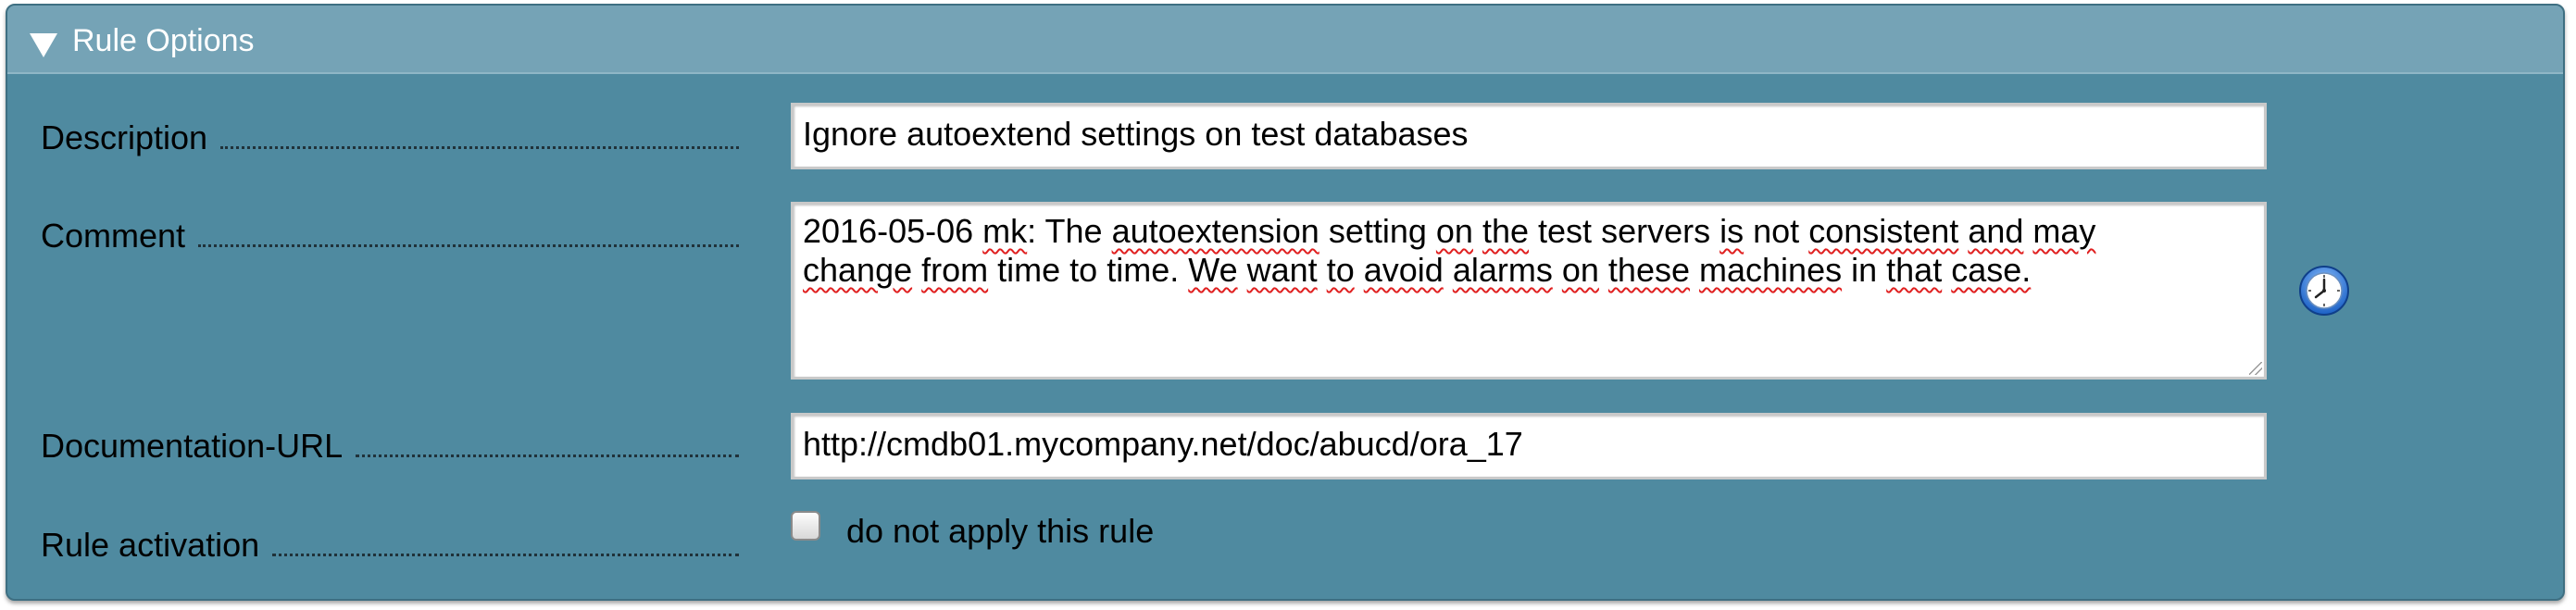  Describe the element at coordinates (1000, 531) in the screenshot. I see `do-not-apply-label: do not apply this rule` at that location.